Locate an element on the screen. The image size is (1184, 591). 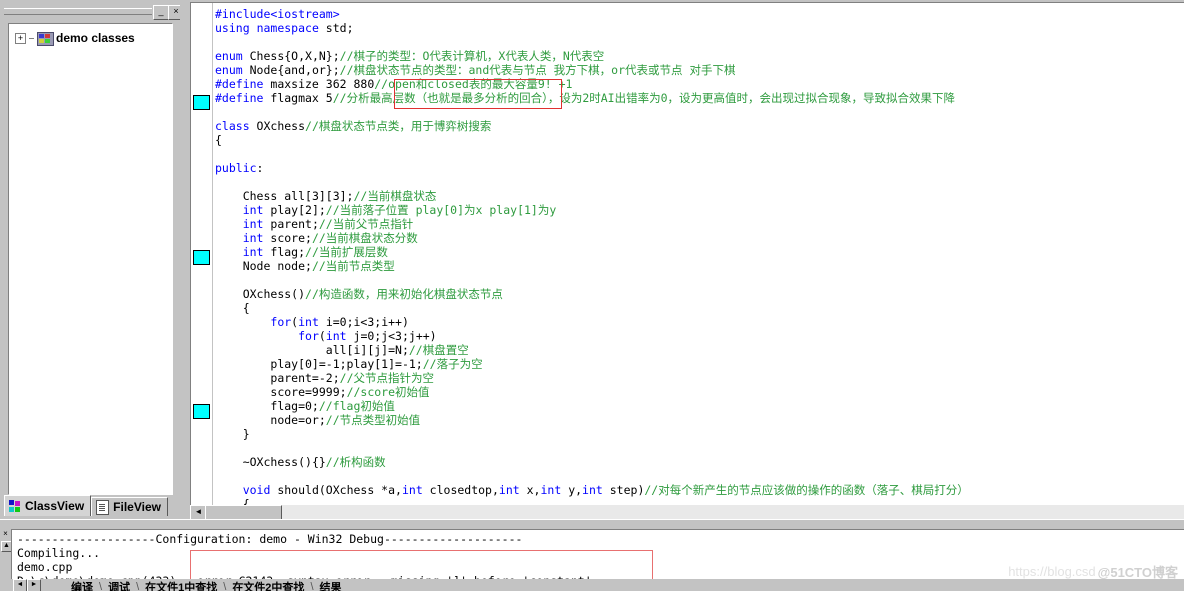
output-tab-arrows: ◄ ► is located at coordinates (27, 585).